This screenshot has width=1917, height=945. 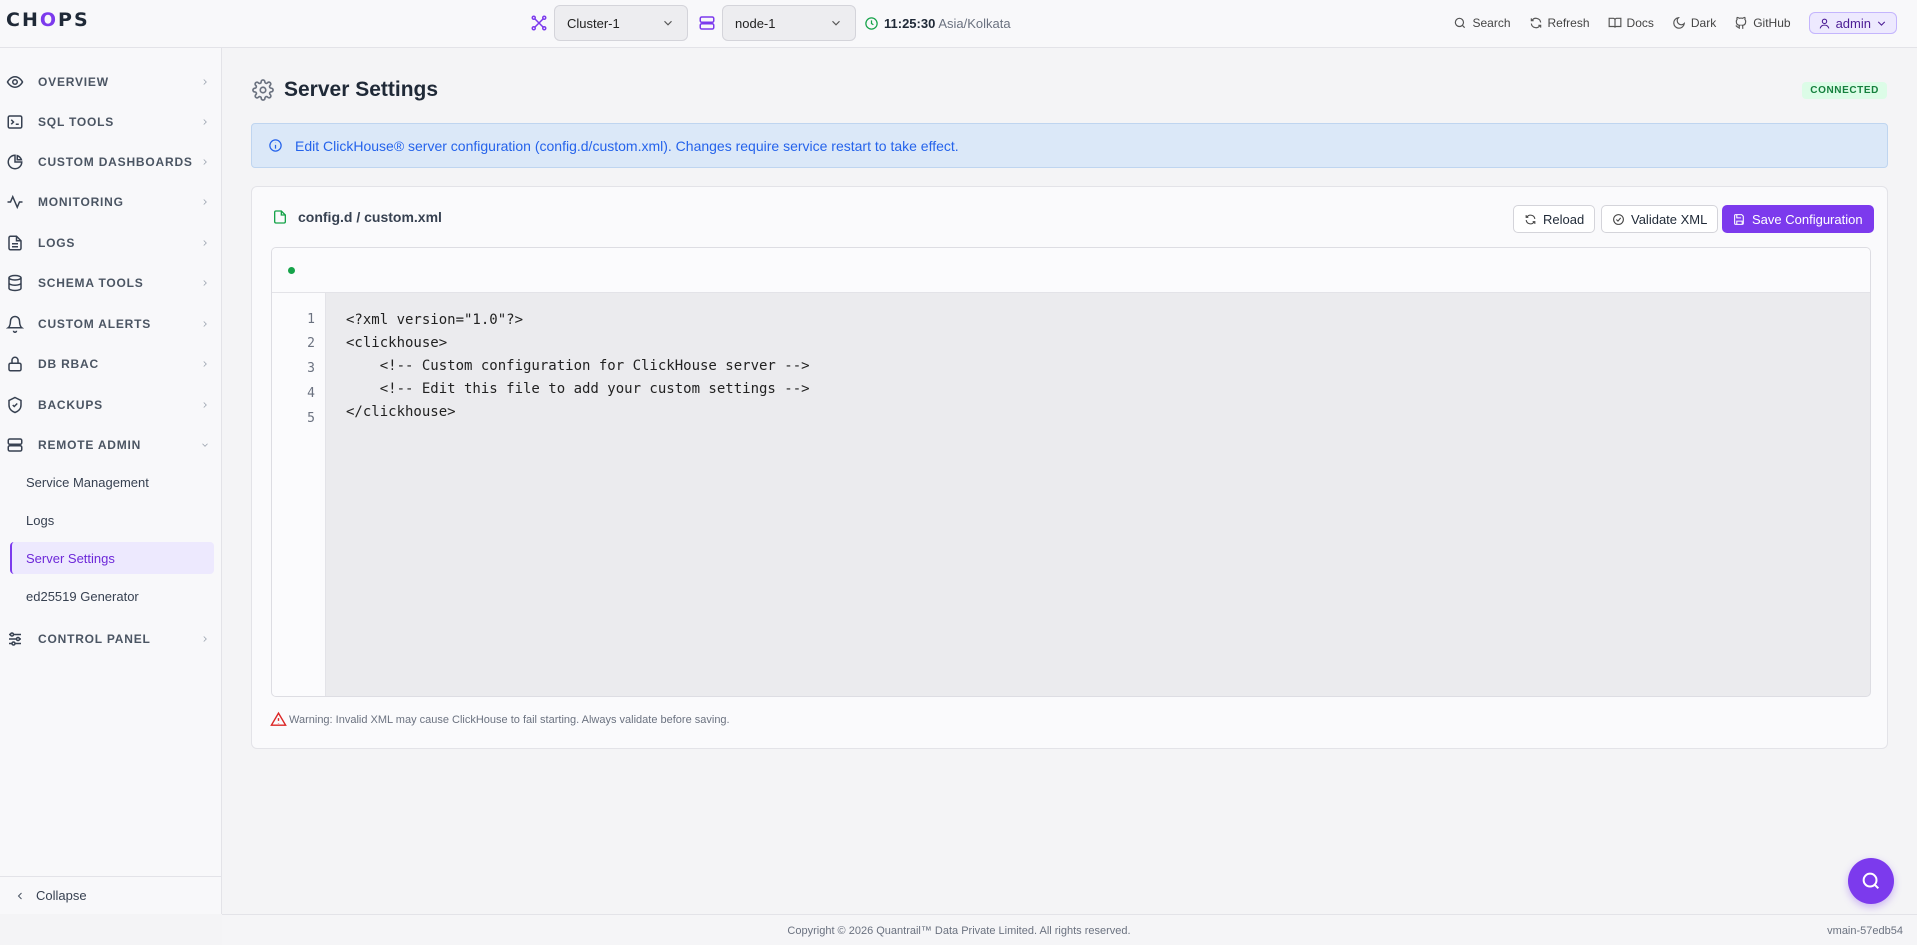 I want to click on lock-icon, so click(x=15, y=364).